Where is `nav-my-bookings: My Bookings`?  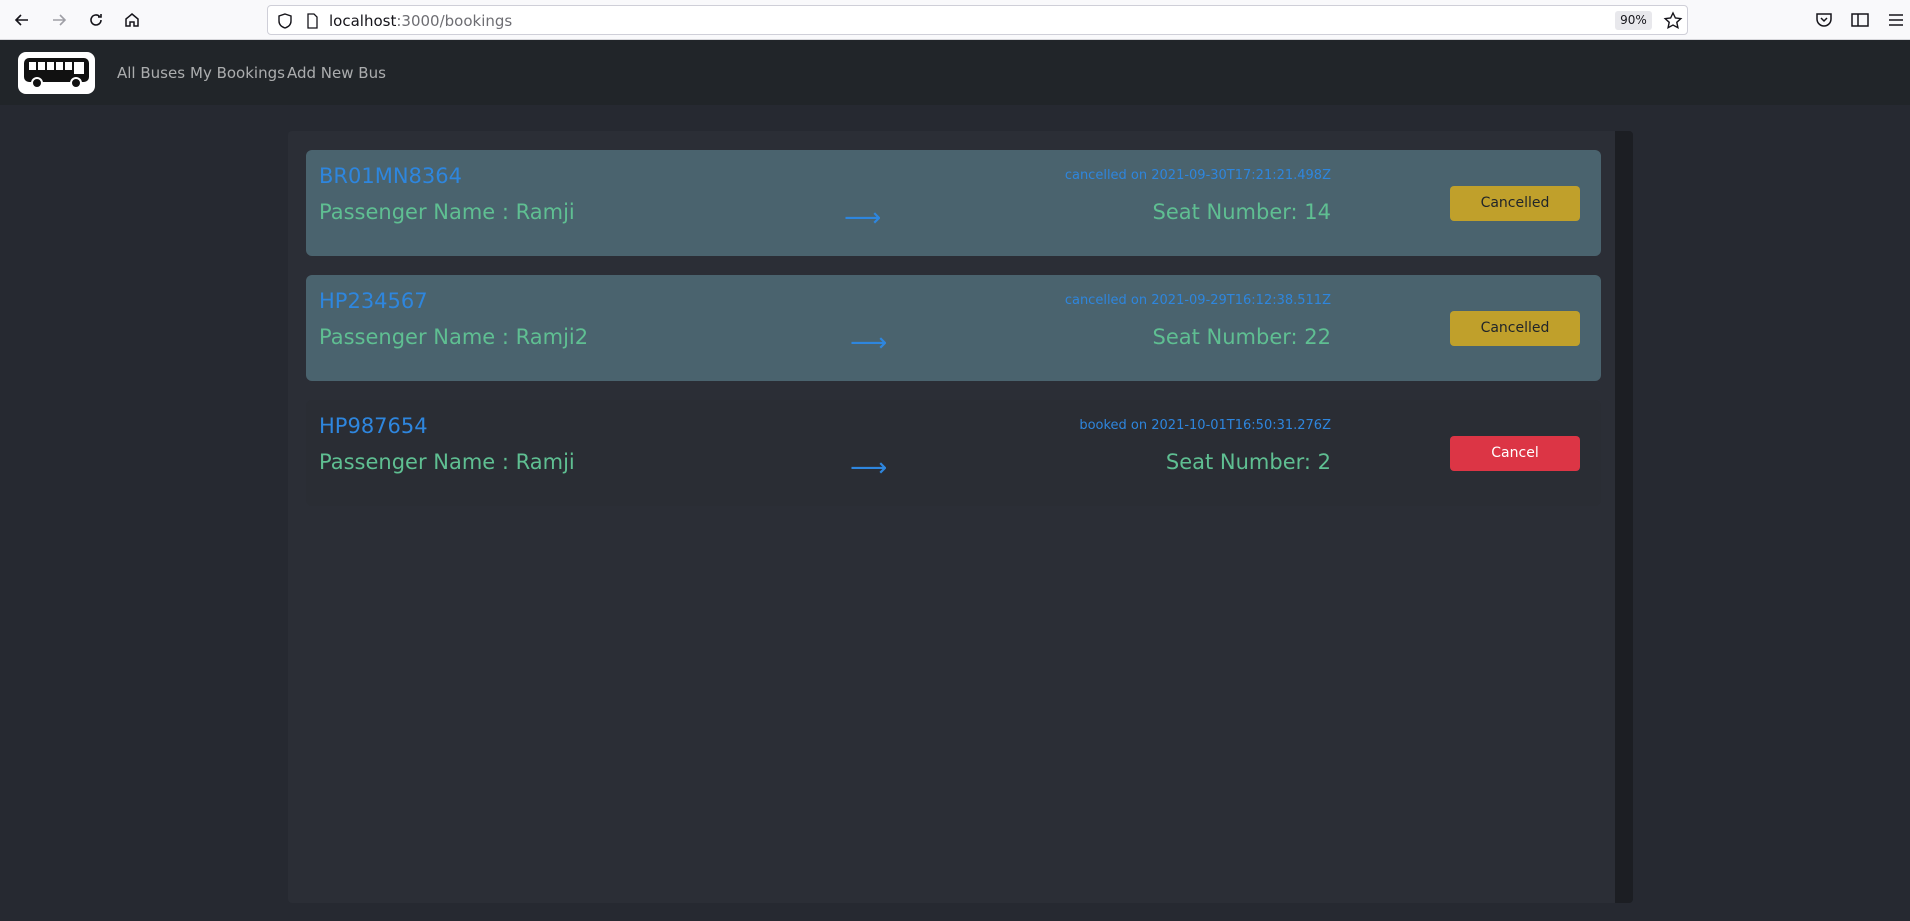
nav-my-bookings: My Bookings is located at coordinates (237, 73).